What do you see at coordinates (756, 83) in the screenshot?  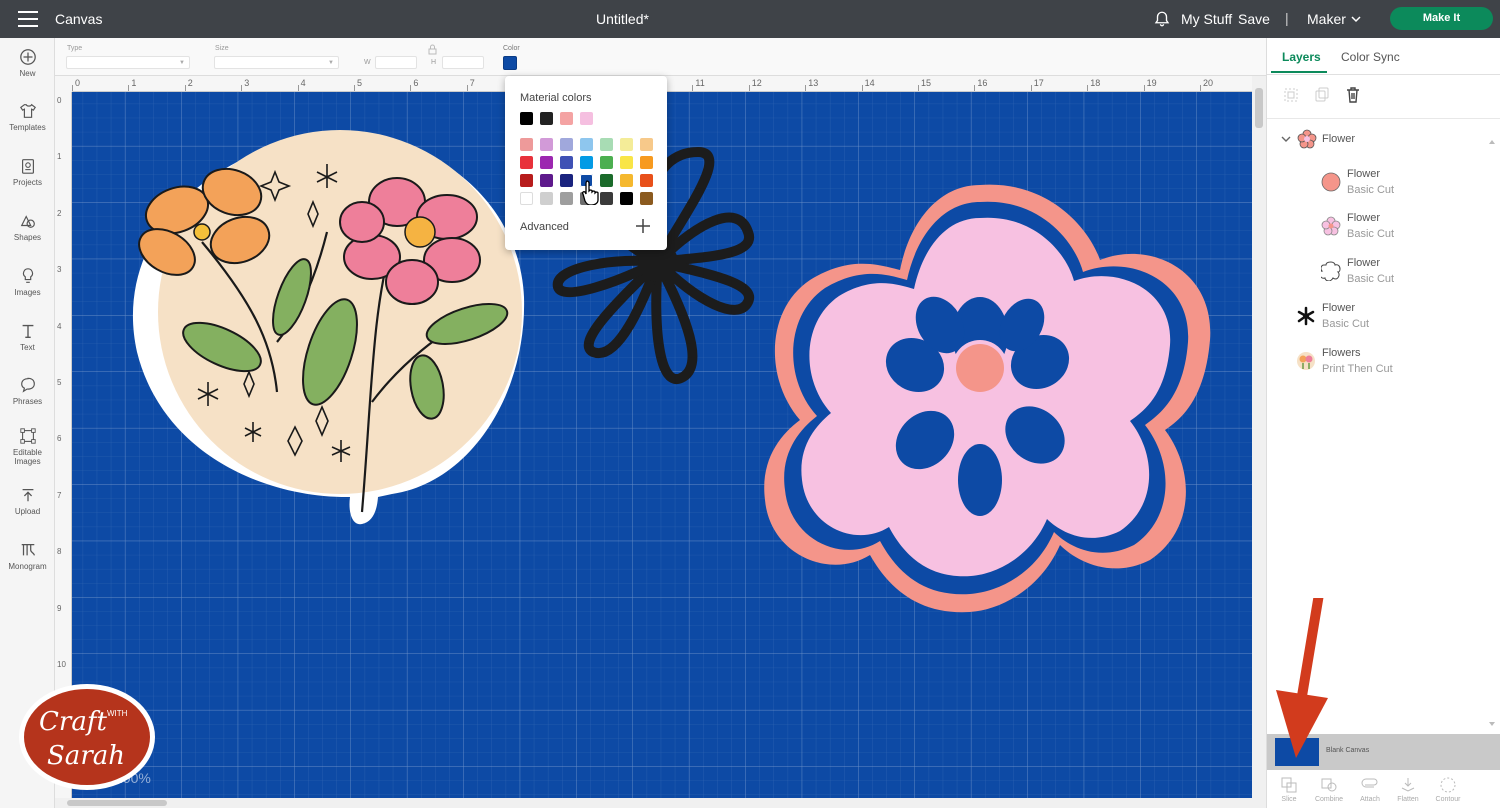 I see `ruler-tick-label: 12` at bounding box center [756, 83].